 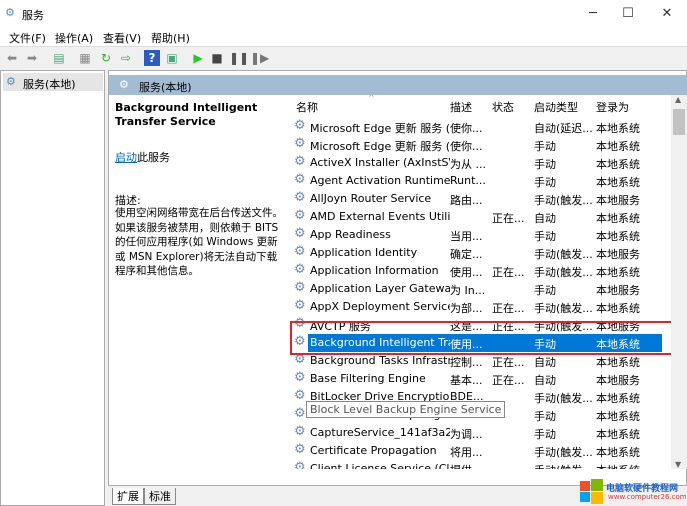 I want to click on minimize-button: ─, so click(x=593, y=14).